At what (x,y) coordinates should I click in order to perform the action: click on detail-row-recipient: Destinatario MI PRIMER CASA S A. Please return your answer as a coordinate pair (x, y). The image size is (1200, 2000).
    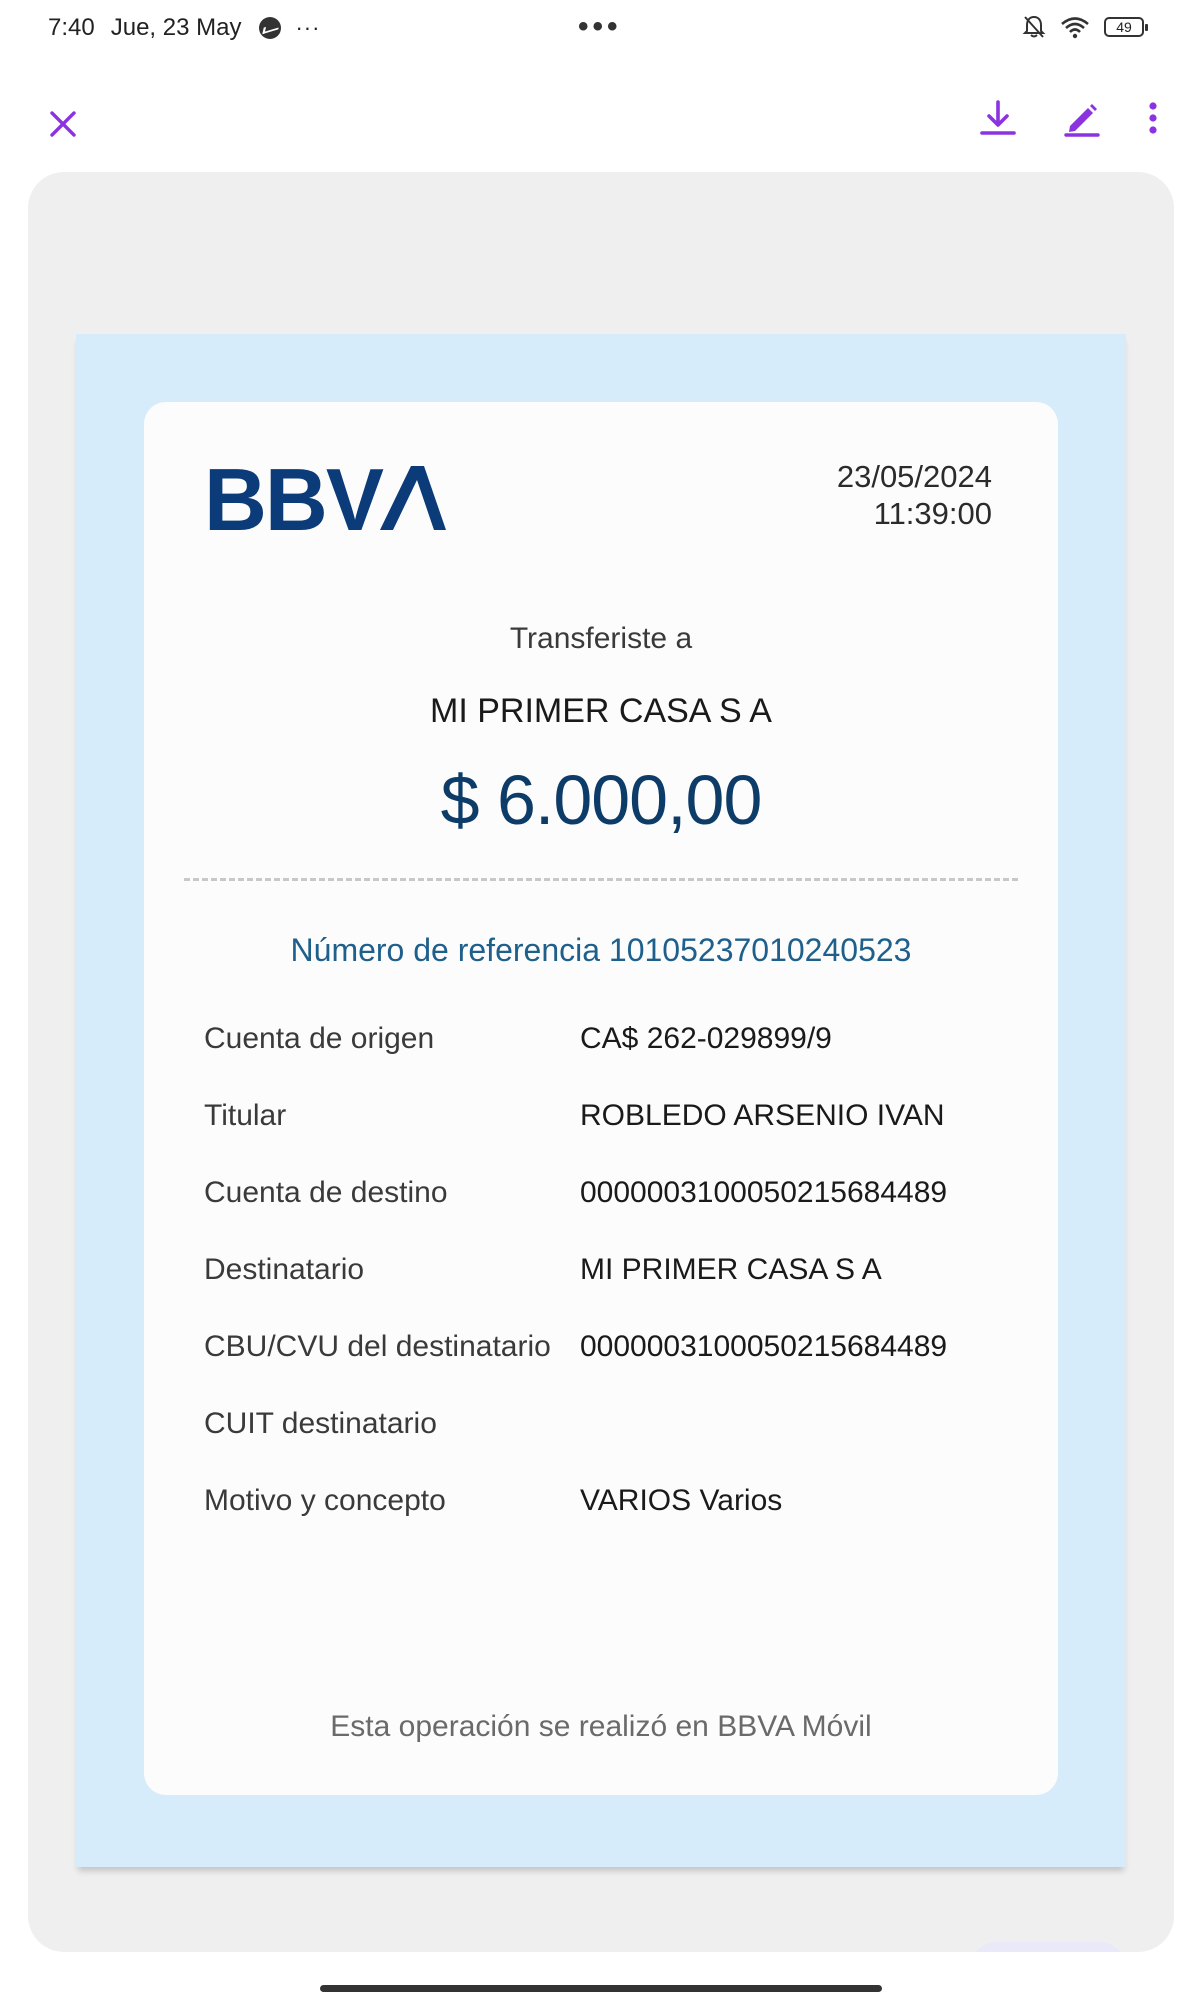
    Looking at the image, I should click on (614, 1291).